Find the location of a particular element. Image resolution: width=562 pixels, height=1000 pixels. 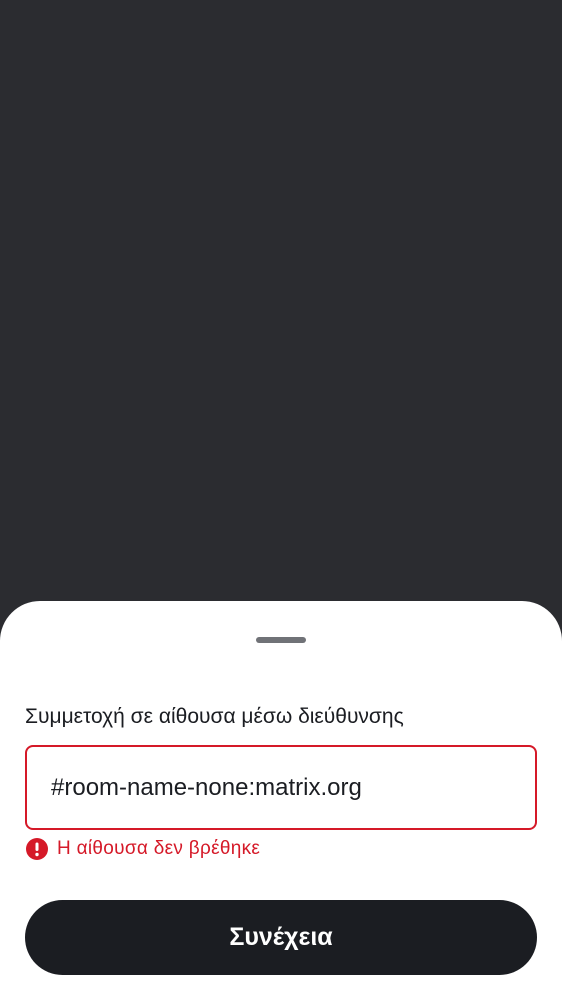

continue-button: Συνέχεια is located at coordinates (281, 937).